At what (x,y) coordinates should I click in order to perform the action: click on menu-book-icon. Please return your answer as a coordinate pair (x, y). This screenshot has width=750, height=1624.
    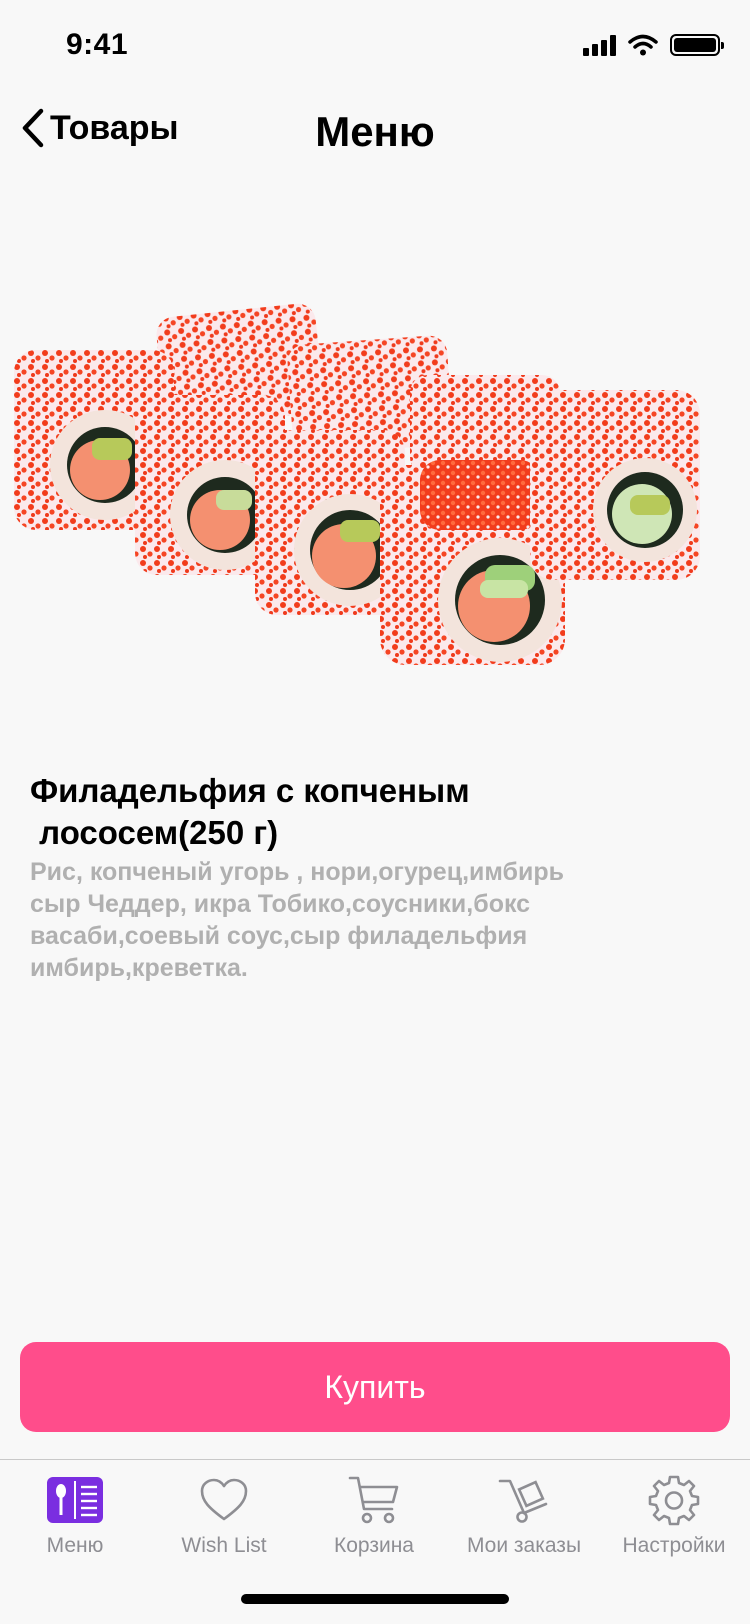
    Looking at the image, I should click on (75, 1500).